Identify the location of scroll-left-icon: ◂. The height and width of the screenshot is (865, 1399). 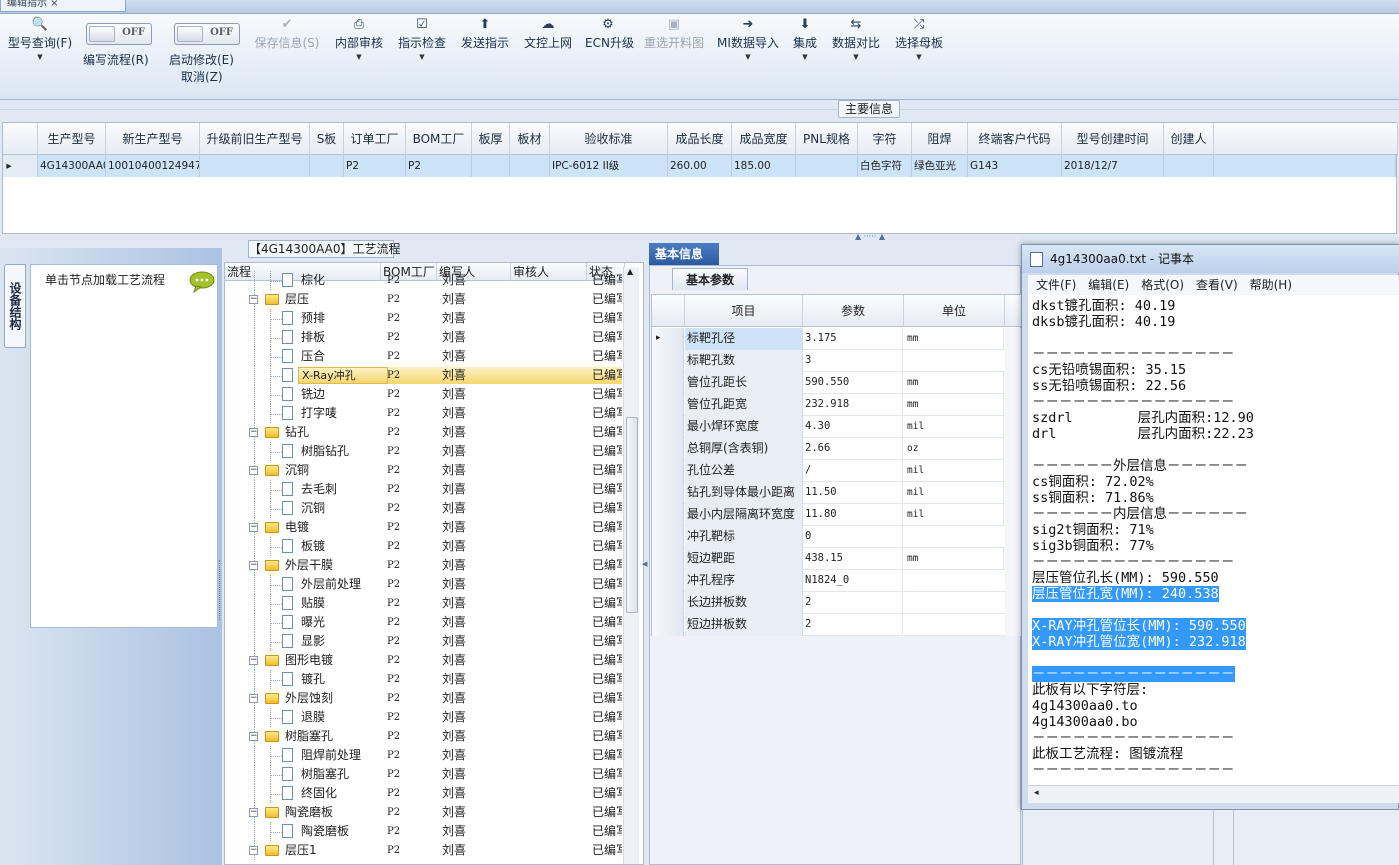
(1036, 793).